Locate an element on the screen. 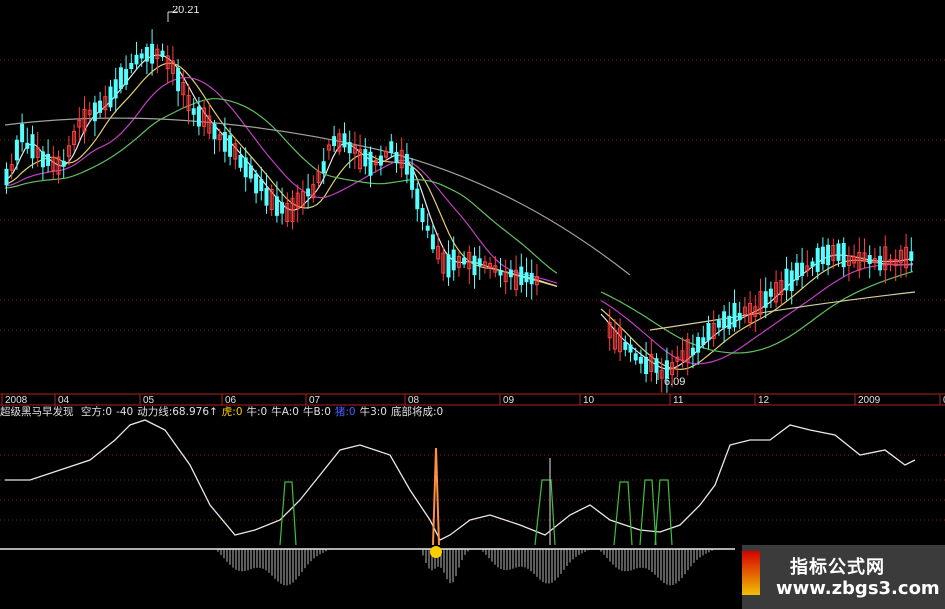 Image resolution: width=945 pixels, height=609 pixels. watermark-url: www.zbgs3.com is located at coordinates (858, 588).